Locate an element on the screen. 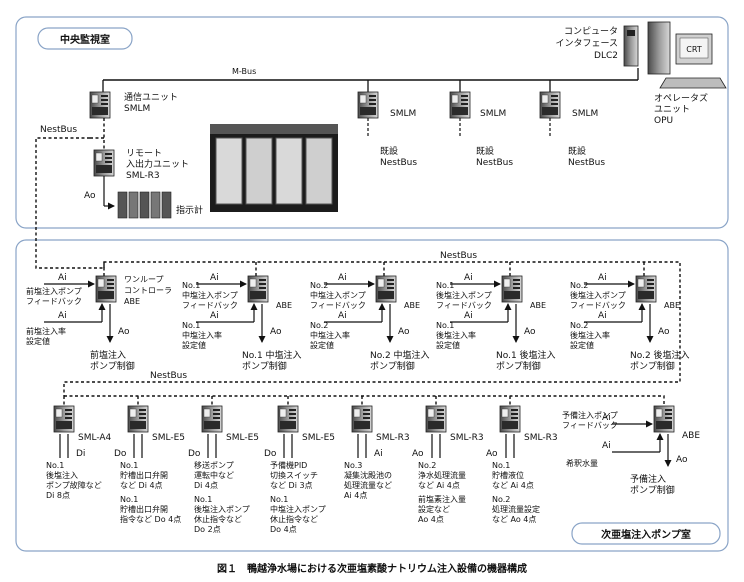 This screenshot has height=582, width=744. sml-note-1-0-1: 後塩注入 is located at coordinates (62, 475).